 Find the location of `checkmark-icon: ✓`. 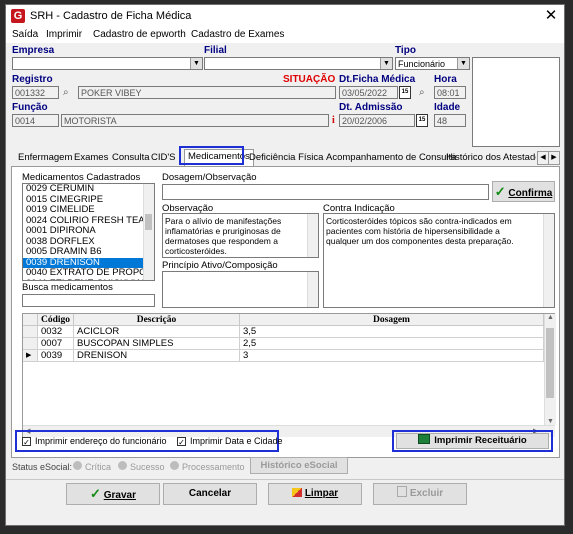

checkmark-icon: ✓ is located at coordinates (95, 493).